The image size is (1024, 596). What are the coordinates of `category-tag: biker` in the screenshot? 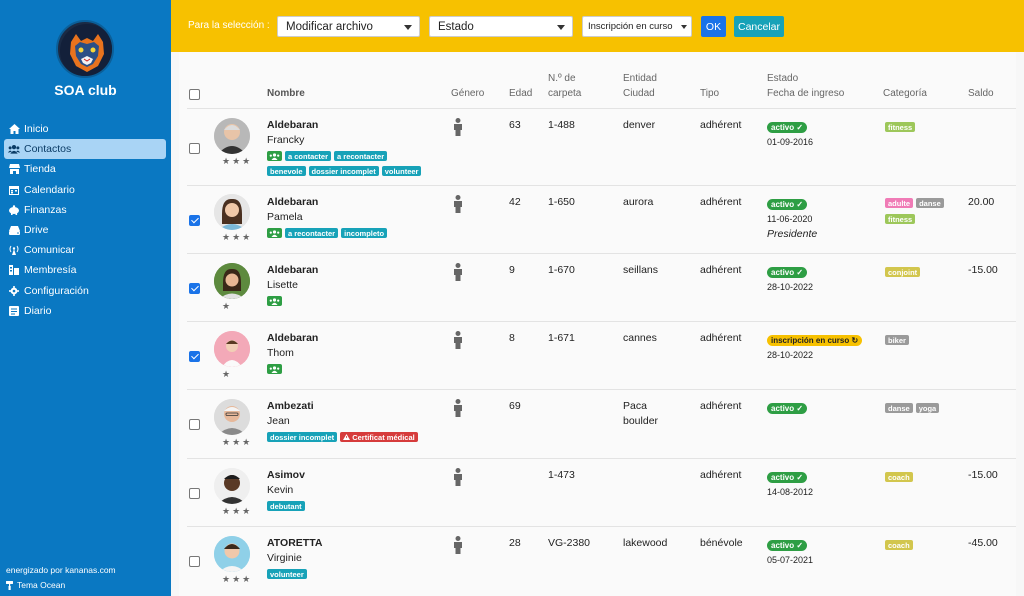 It's located at (897, 340).